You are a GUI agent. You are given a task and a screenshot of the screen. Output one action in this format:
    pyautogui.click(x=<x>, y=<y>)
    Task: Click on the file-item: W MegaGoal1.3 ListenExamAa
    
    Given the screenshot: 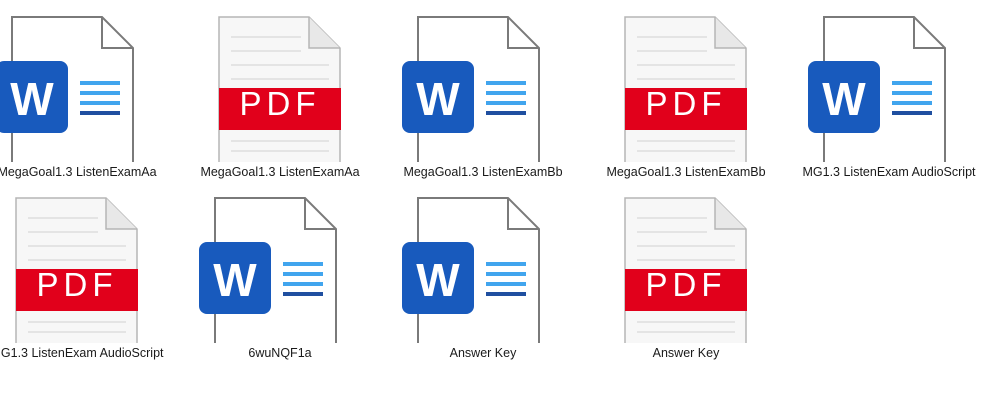 What is the action you would take?
    pyautogui.click(x=86, y=102)
    